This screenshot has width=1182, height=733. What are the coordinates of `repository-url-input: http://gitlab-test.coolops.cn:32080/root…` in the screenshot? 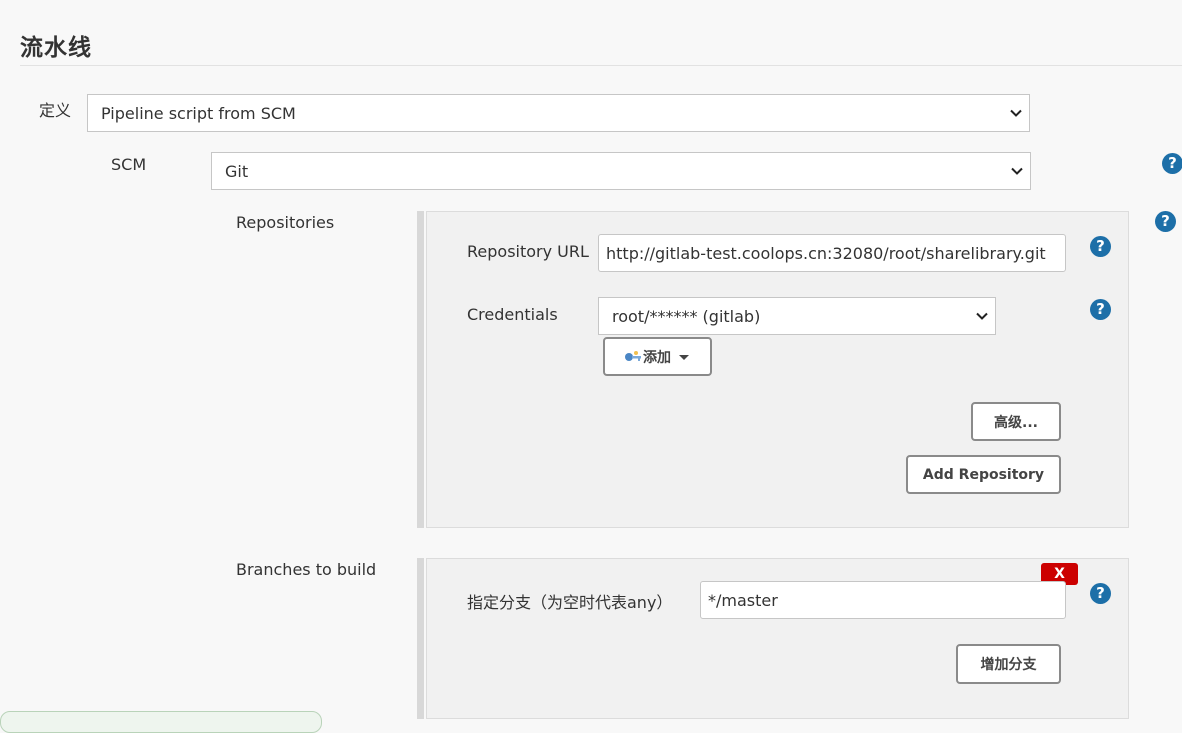 It's located at (832, 253).